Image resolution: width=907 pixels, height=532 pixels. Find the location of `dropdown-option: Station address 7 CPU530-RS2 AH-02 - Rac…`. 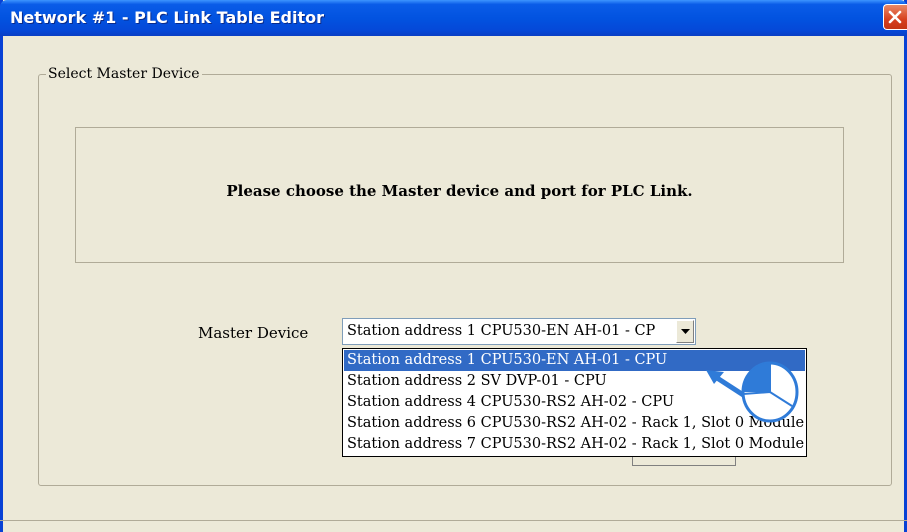

dropdown-option: Station address 7 CPU530-RS2 AH-02 - Rac… is located at coordinates (574, 444).